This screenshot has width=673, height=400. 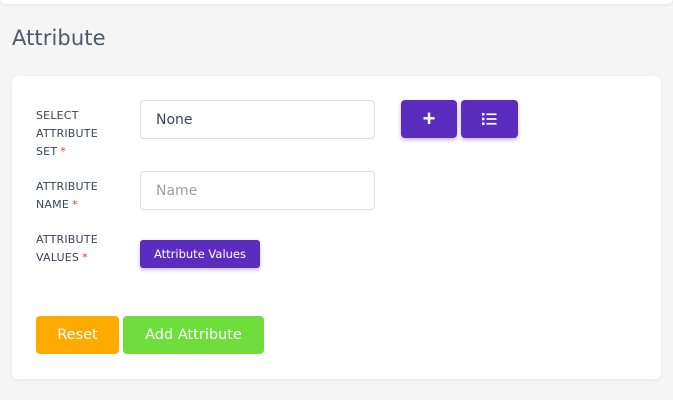 I want to click on attribute-name-label-text: ATTRIBUTE NAME, so click(x=67, y=195).